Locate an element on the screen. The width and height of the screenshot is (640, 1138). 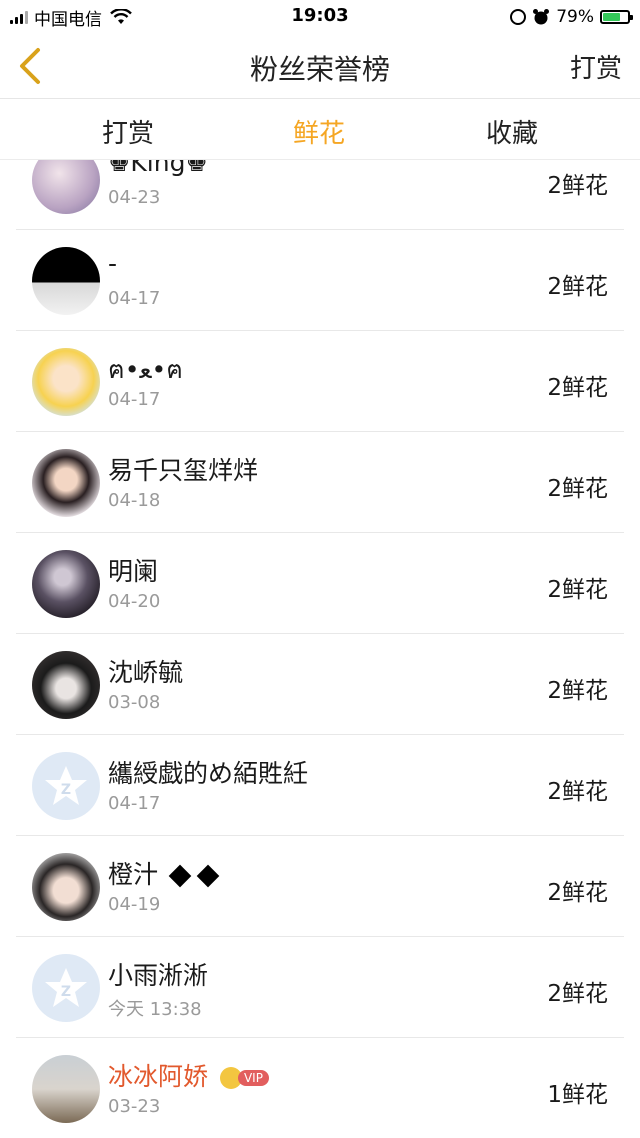
orientation-lock-icon is located at coordinates (518, 17).